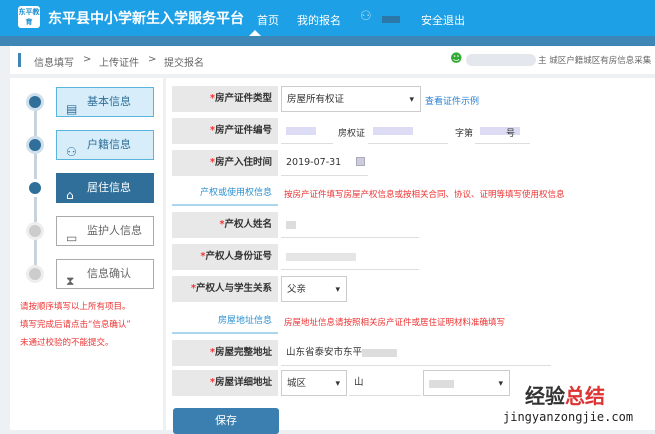 Image resolution: width=655 pixels, height=434 pixels. I want to click on person-icon: ⚇, so click(71, 152).